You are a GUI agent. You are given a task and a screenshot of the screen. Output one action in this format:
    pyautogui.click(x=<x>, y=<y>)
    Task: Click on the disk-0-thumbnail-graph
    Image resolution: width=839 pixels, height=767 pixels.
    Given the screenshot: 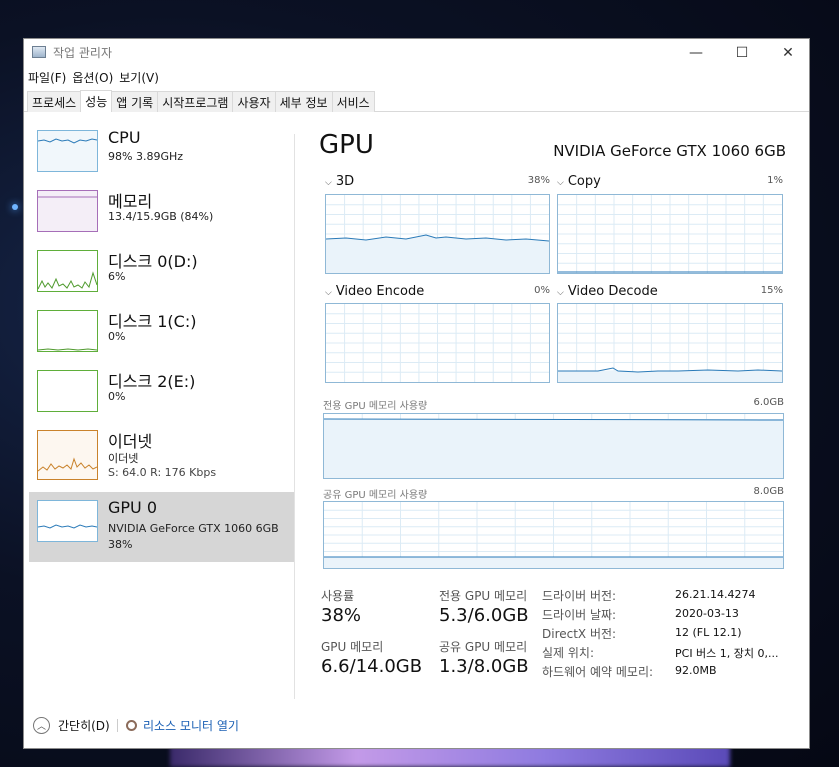 What is the action you would take?
    pyautogui.click(x=67, y=271)
    